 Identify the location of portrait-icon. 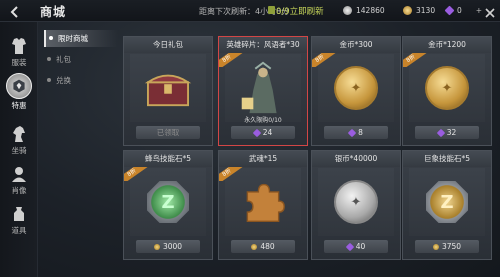
(19, 174).